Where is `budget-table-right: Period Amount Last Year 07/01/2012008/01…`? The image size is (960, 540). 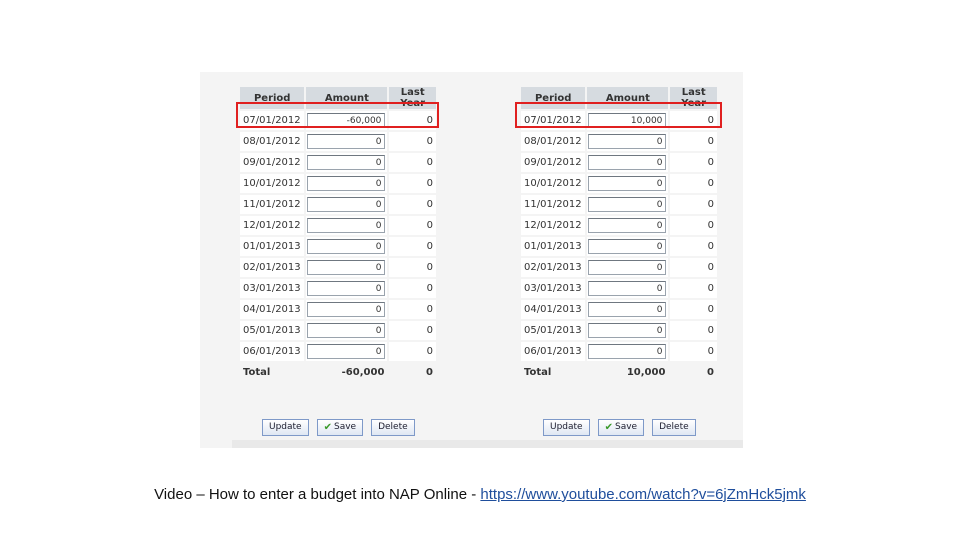 budget-table-right: Period Amount Last Year 07/01/2012008/01… is located at coordinates (619, 234).